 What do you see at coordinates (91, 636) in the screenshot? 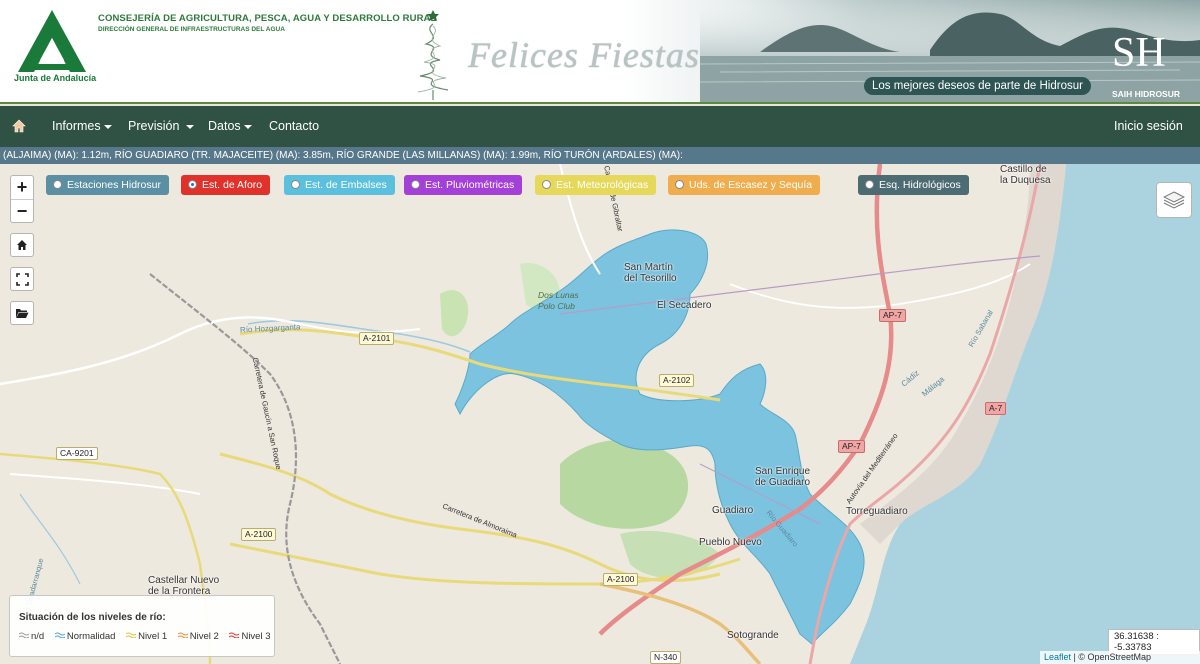
I see `legend-label: Normalidad` at bounding box center [91, 636].